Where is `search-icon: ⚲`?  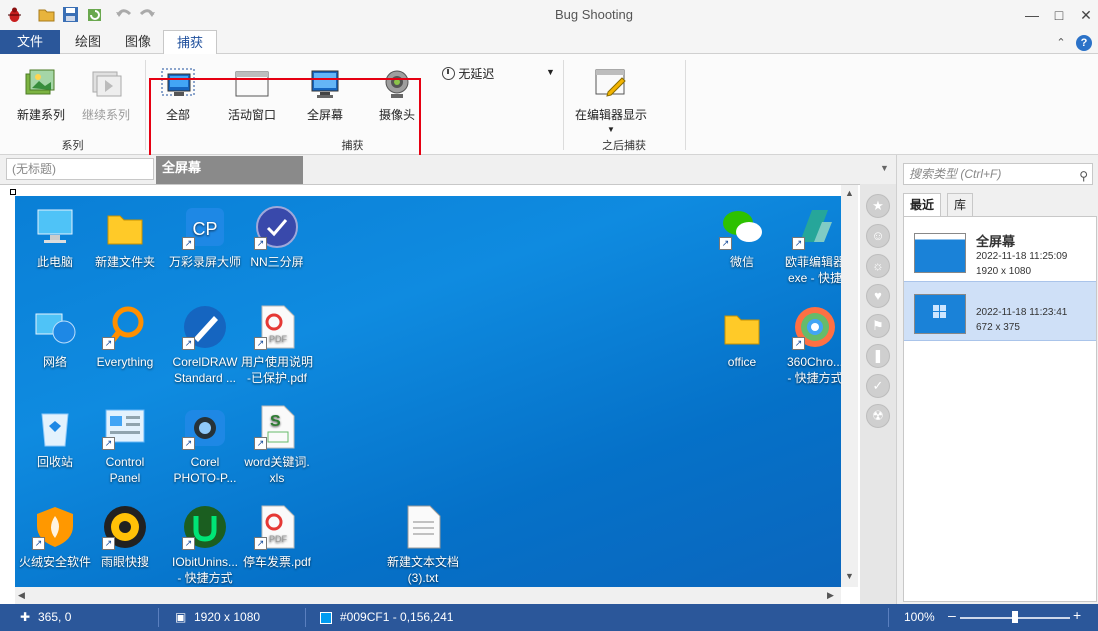 search-icon: ⚲ is located at coordinates (1083, 176).